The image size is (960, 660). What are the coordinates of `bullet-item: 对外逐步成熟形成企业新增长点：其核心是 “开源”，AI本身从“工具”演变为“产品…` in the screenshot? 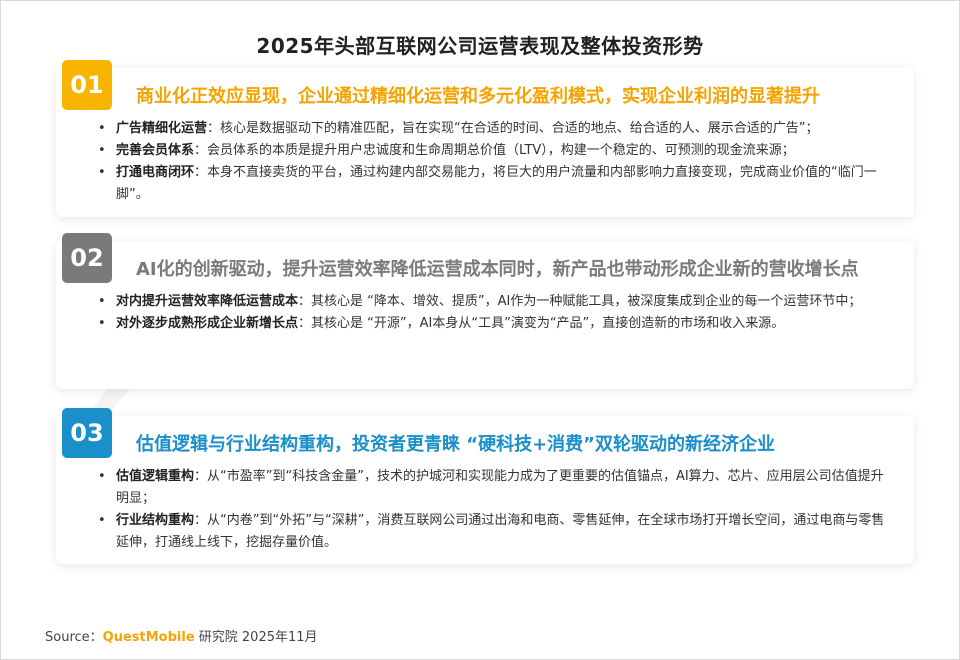 It's located at (496, 324).